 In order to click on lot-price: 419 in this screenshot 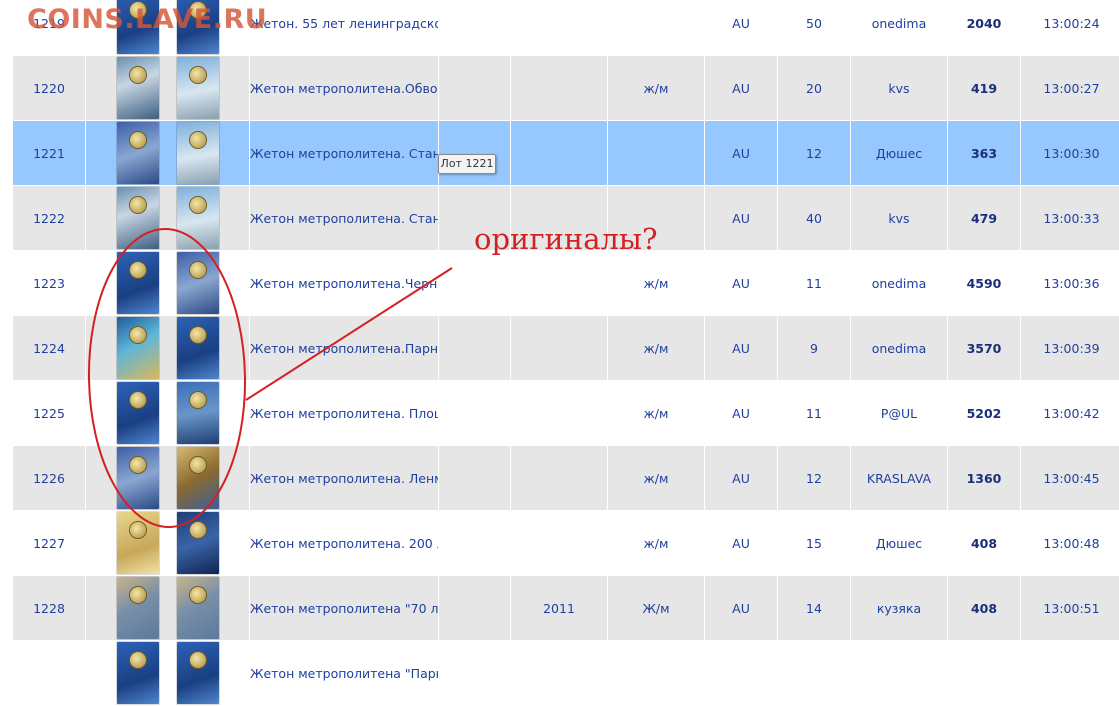, I will do `click(984, 88)`.